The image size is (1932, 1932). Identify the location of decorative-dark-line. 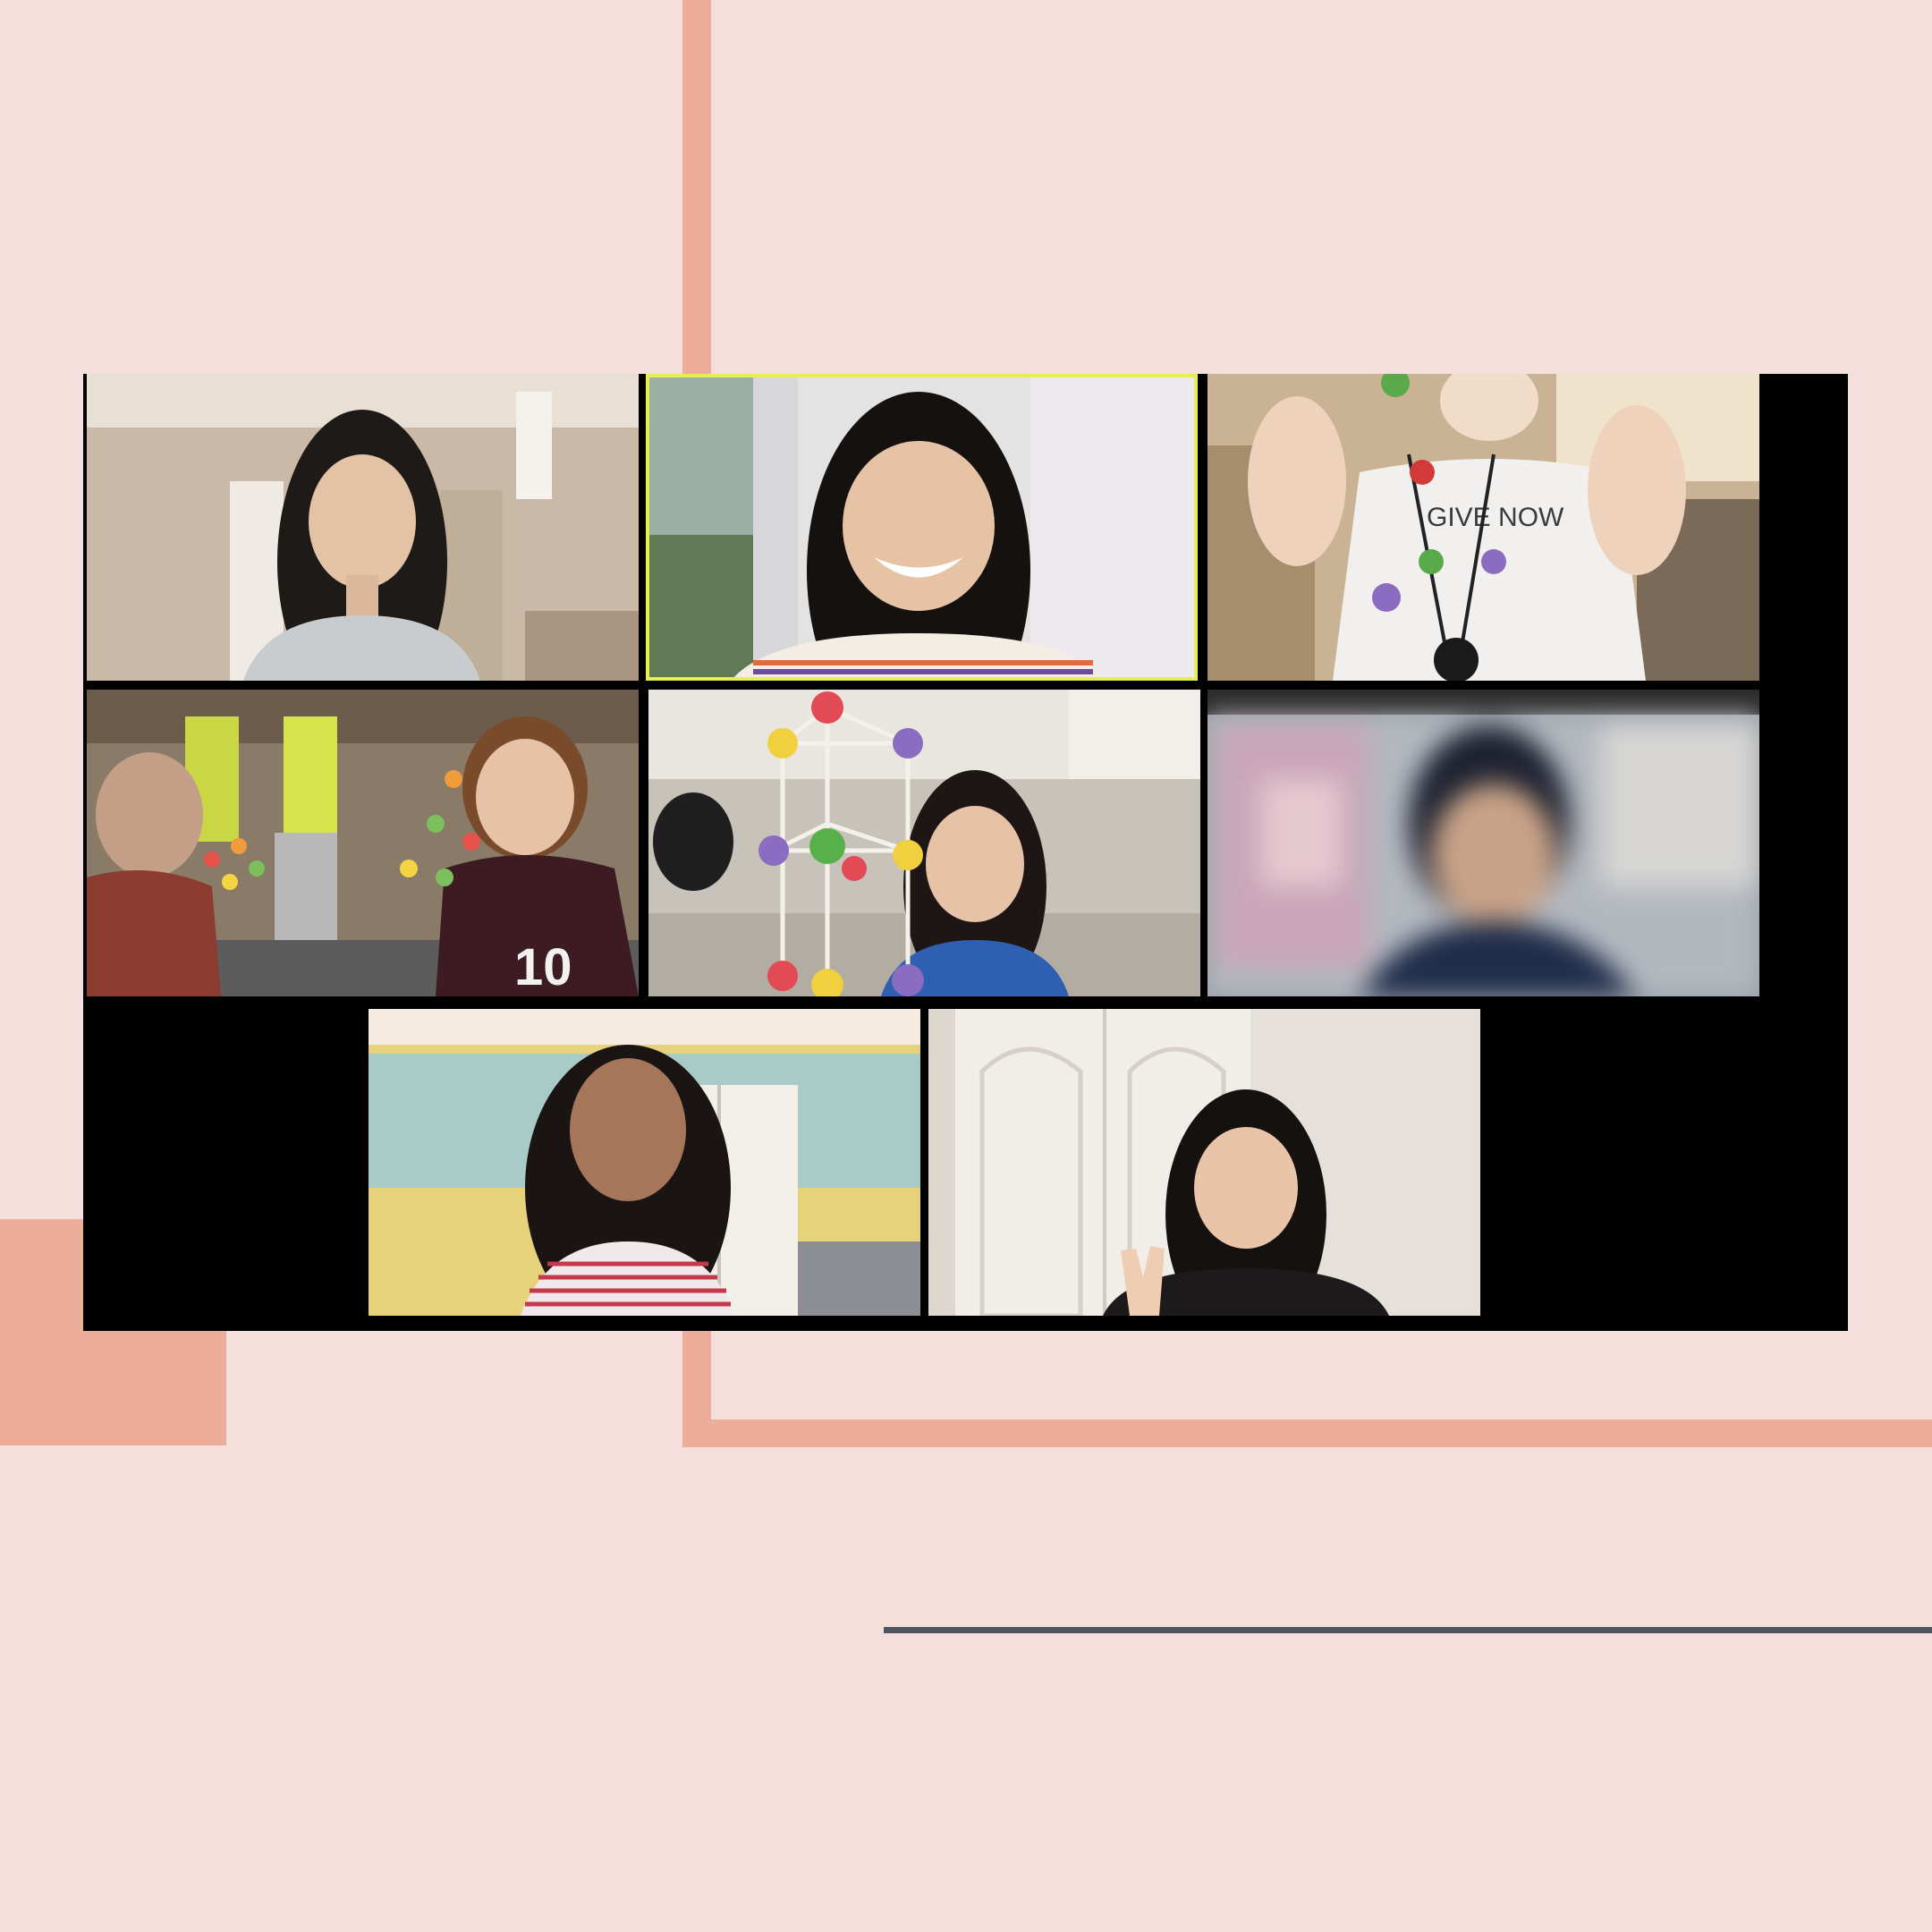
(1408, 1630).